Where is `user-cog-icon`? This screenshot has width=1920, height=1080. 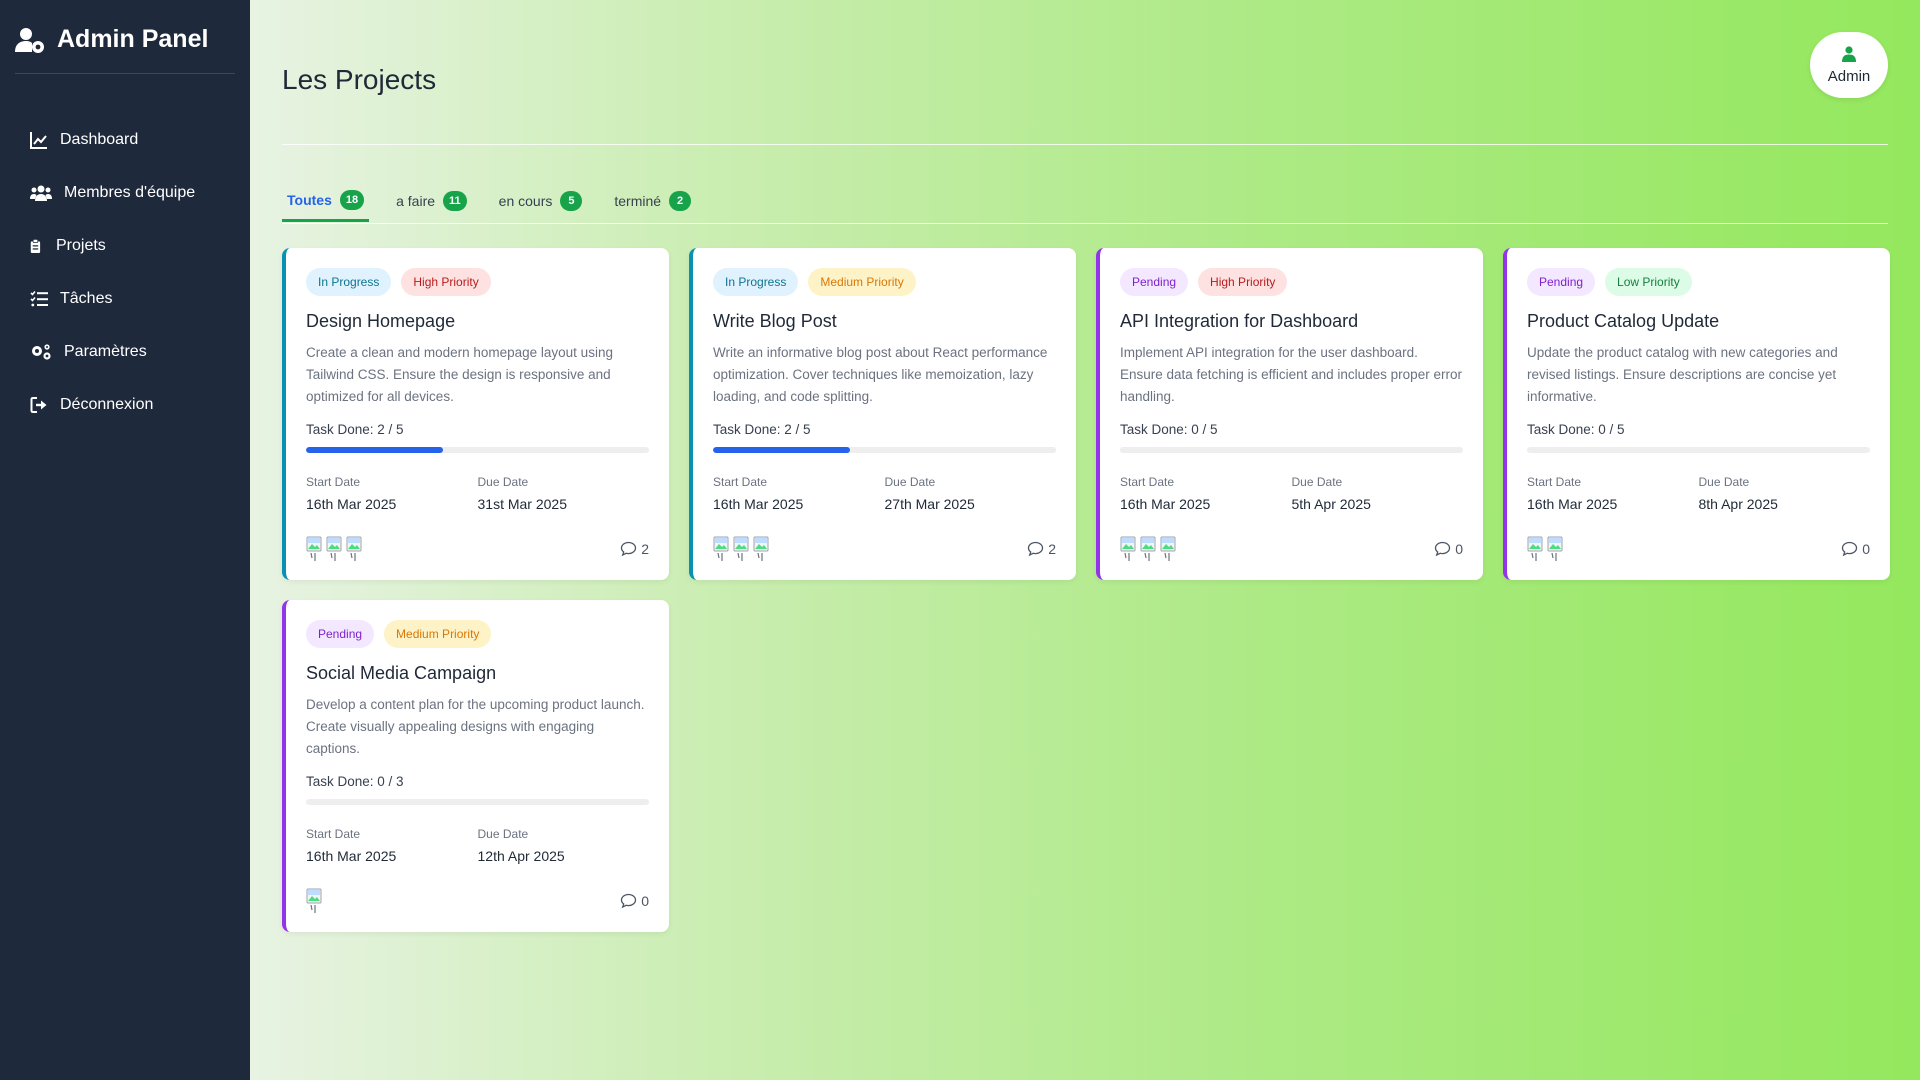
user-cog-icon is located at coordinates (29, 40).